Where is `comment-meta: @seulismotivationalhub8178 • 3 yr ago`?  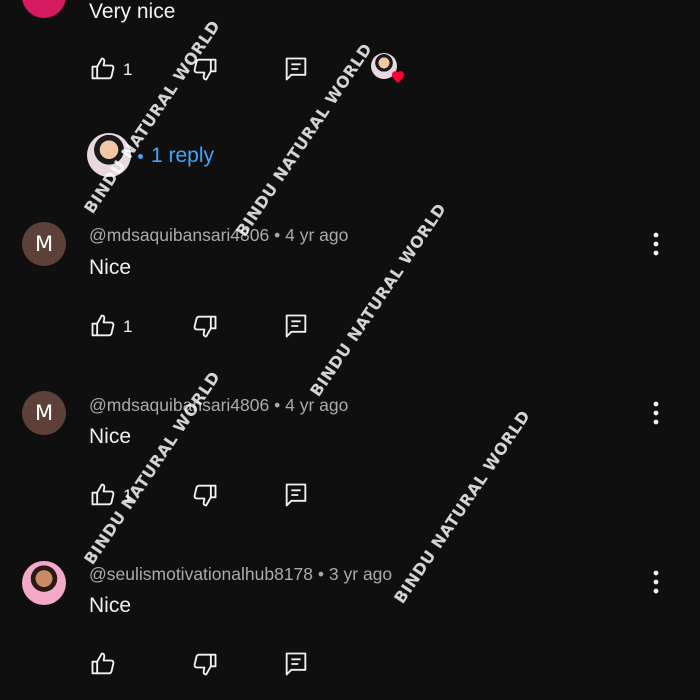
comment-meta: @seulismotivationalhub8178 • 3 yr ago is located at coordinates (240, 574).